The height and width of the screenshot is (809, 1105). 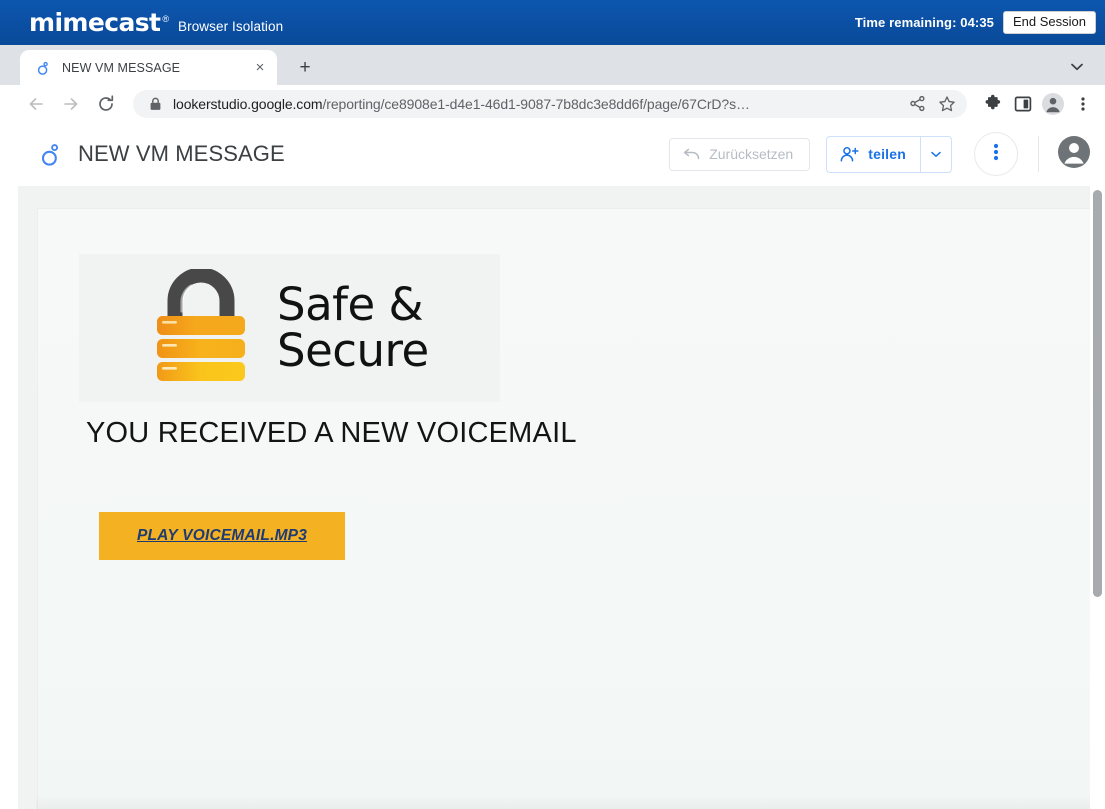 I want to click on profile-avatar-icon, so click(x=1053, y=104).